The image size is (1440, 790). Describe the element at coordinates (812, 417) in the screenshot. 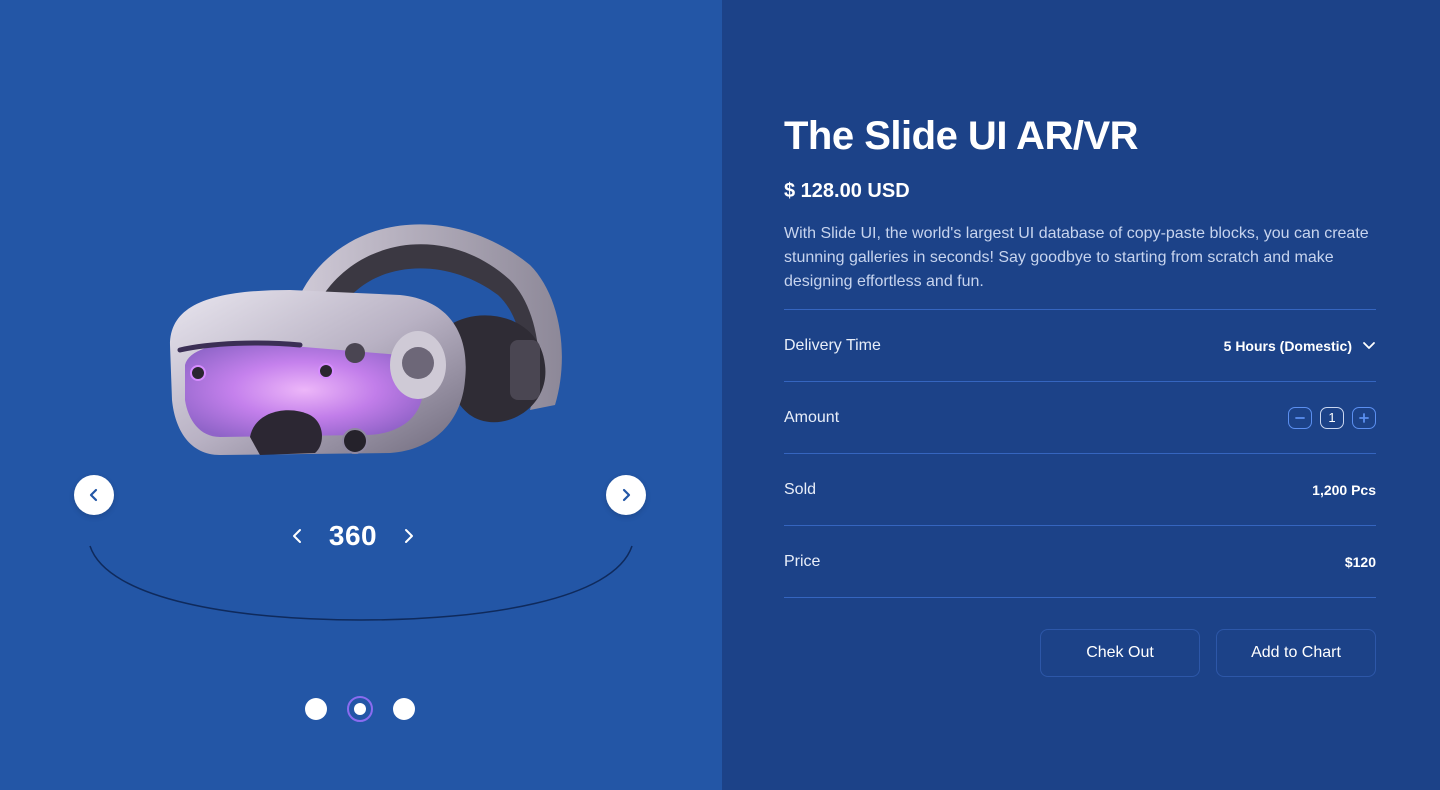

I see `amount-label: Amount` at that location.